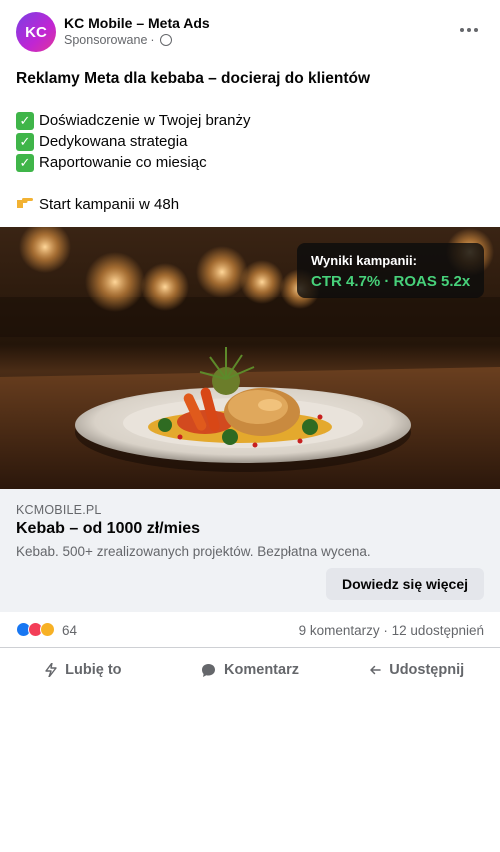  Describe the element at coordinates (47, 629) in the screenshot. I see `wow-reaction-icon` at that location.